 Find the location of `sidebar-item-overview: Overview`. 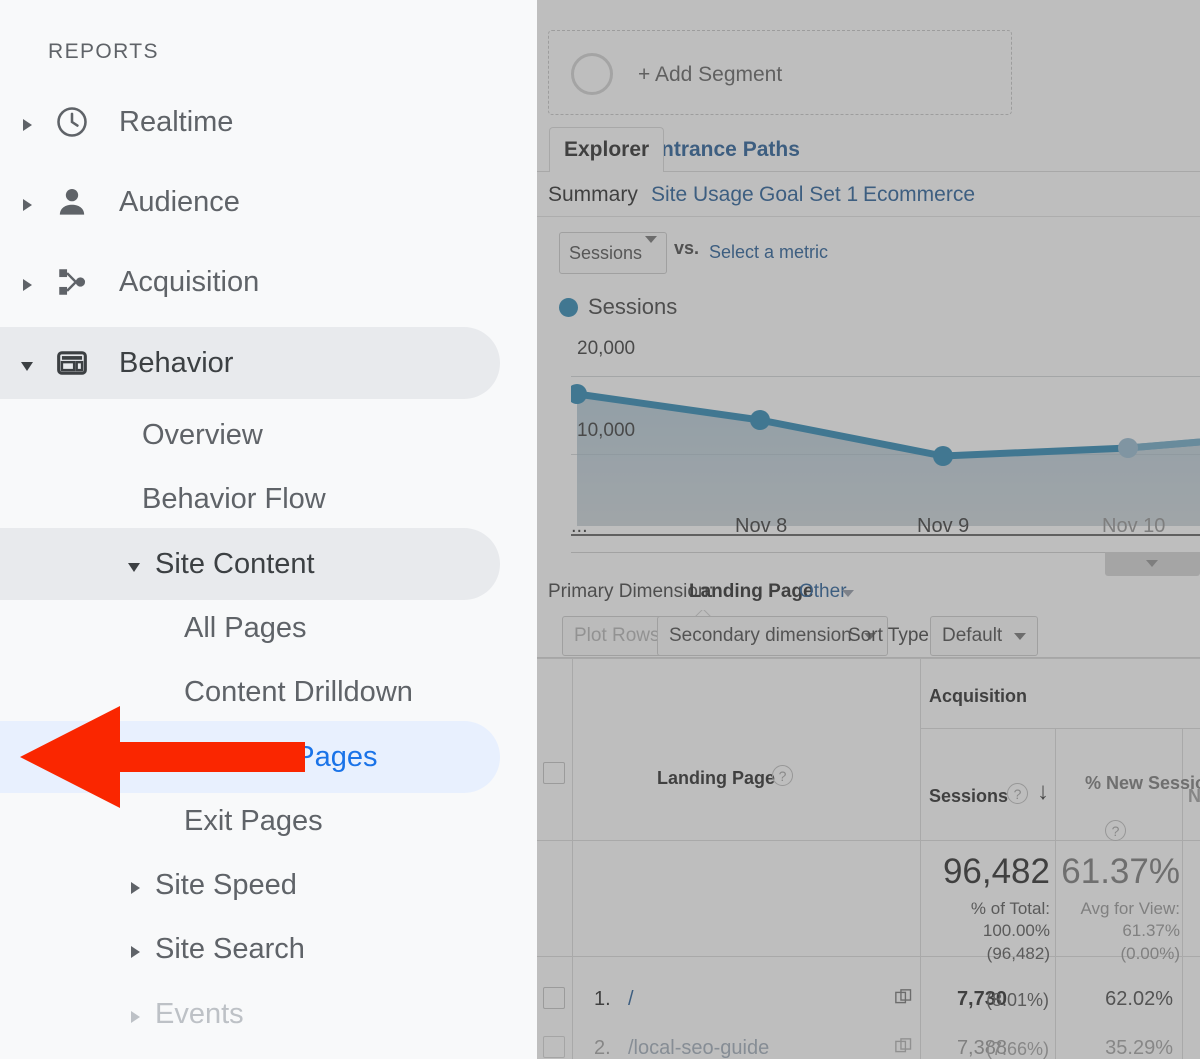

sidebar-item-overview: Overview is located at coordinates (250, 435).